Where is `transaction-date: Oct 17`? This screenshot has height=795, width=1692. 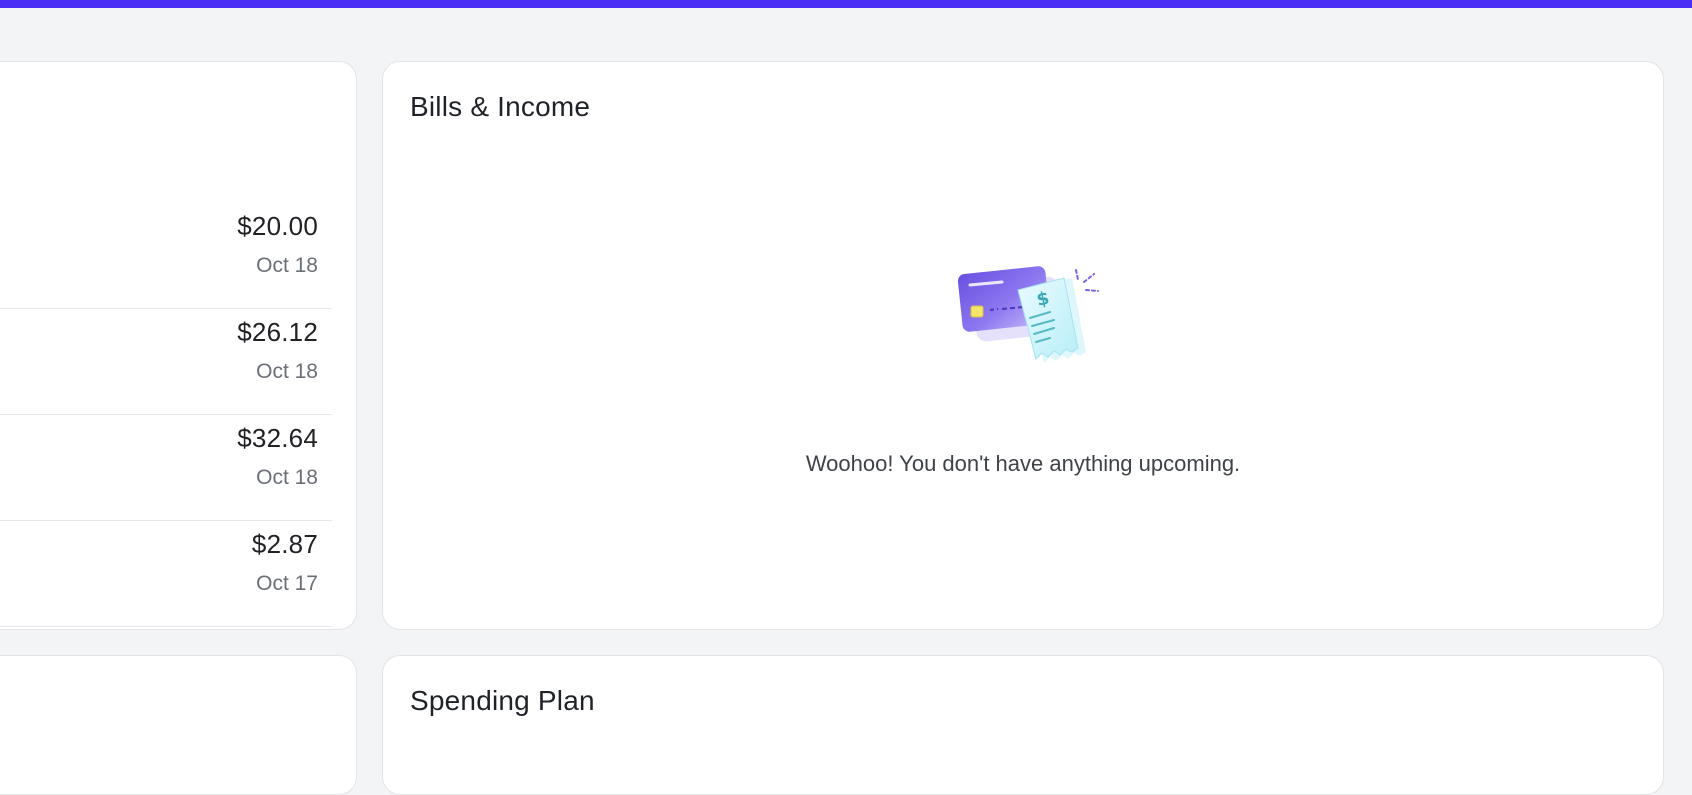 transaction-date: Oct 17 is located at coordinates (287, 583).